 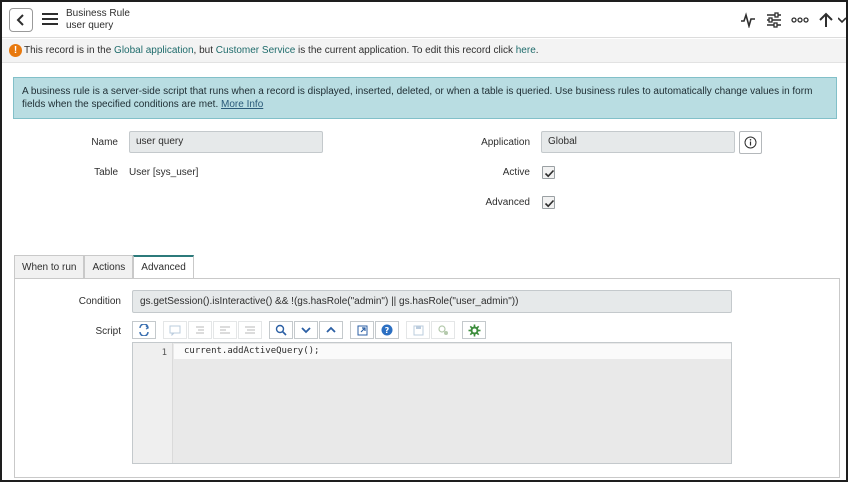 I want to click on replace-all-icon, so click(x=250, y=330).